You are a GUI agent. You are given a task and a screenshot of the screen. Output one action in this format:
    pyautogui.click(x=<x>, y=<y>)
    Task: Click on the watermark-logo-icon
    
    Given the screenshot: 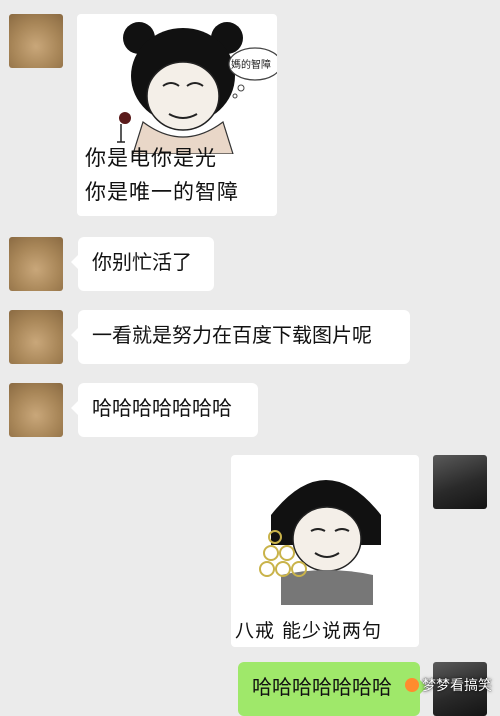 What is the action you would take?
    pyautogui.click(x=412, y=685)
    